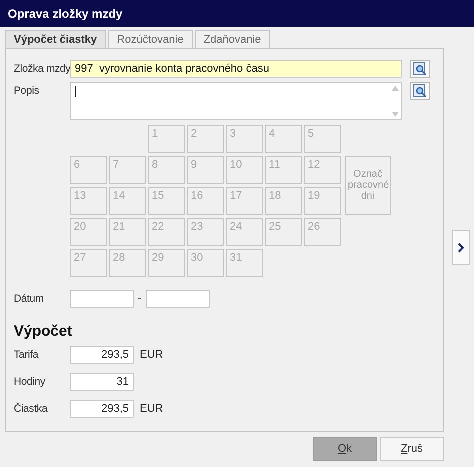 The width and height of the screenshot is (474, 467). I want to click on calendar-day: 26, so click(322, 232).